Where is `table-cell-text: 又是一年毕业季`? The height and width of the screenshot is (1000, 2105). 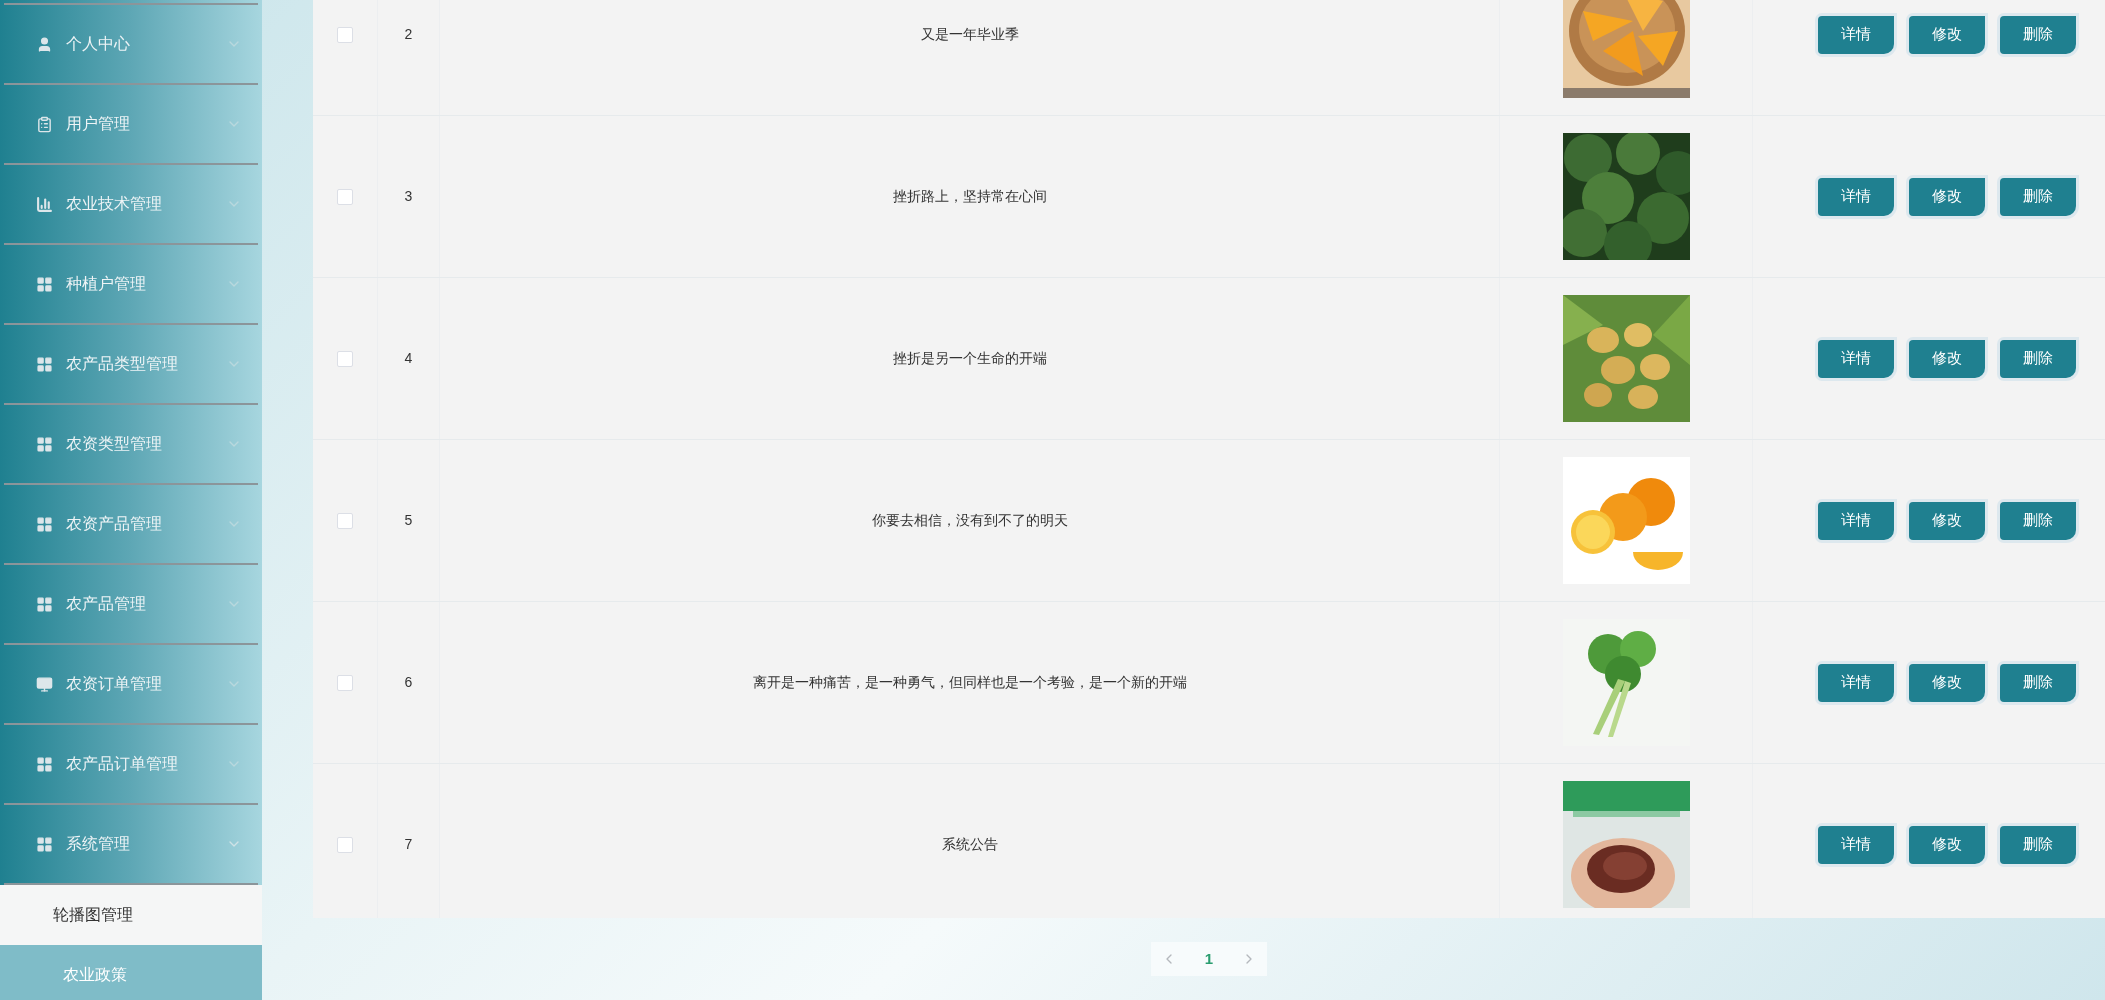
table-cell-text: 又是一年毕业季 is located at coordinates (969, 34).